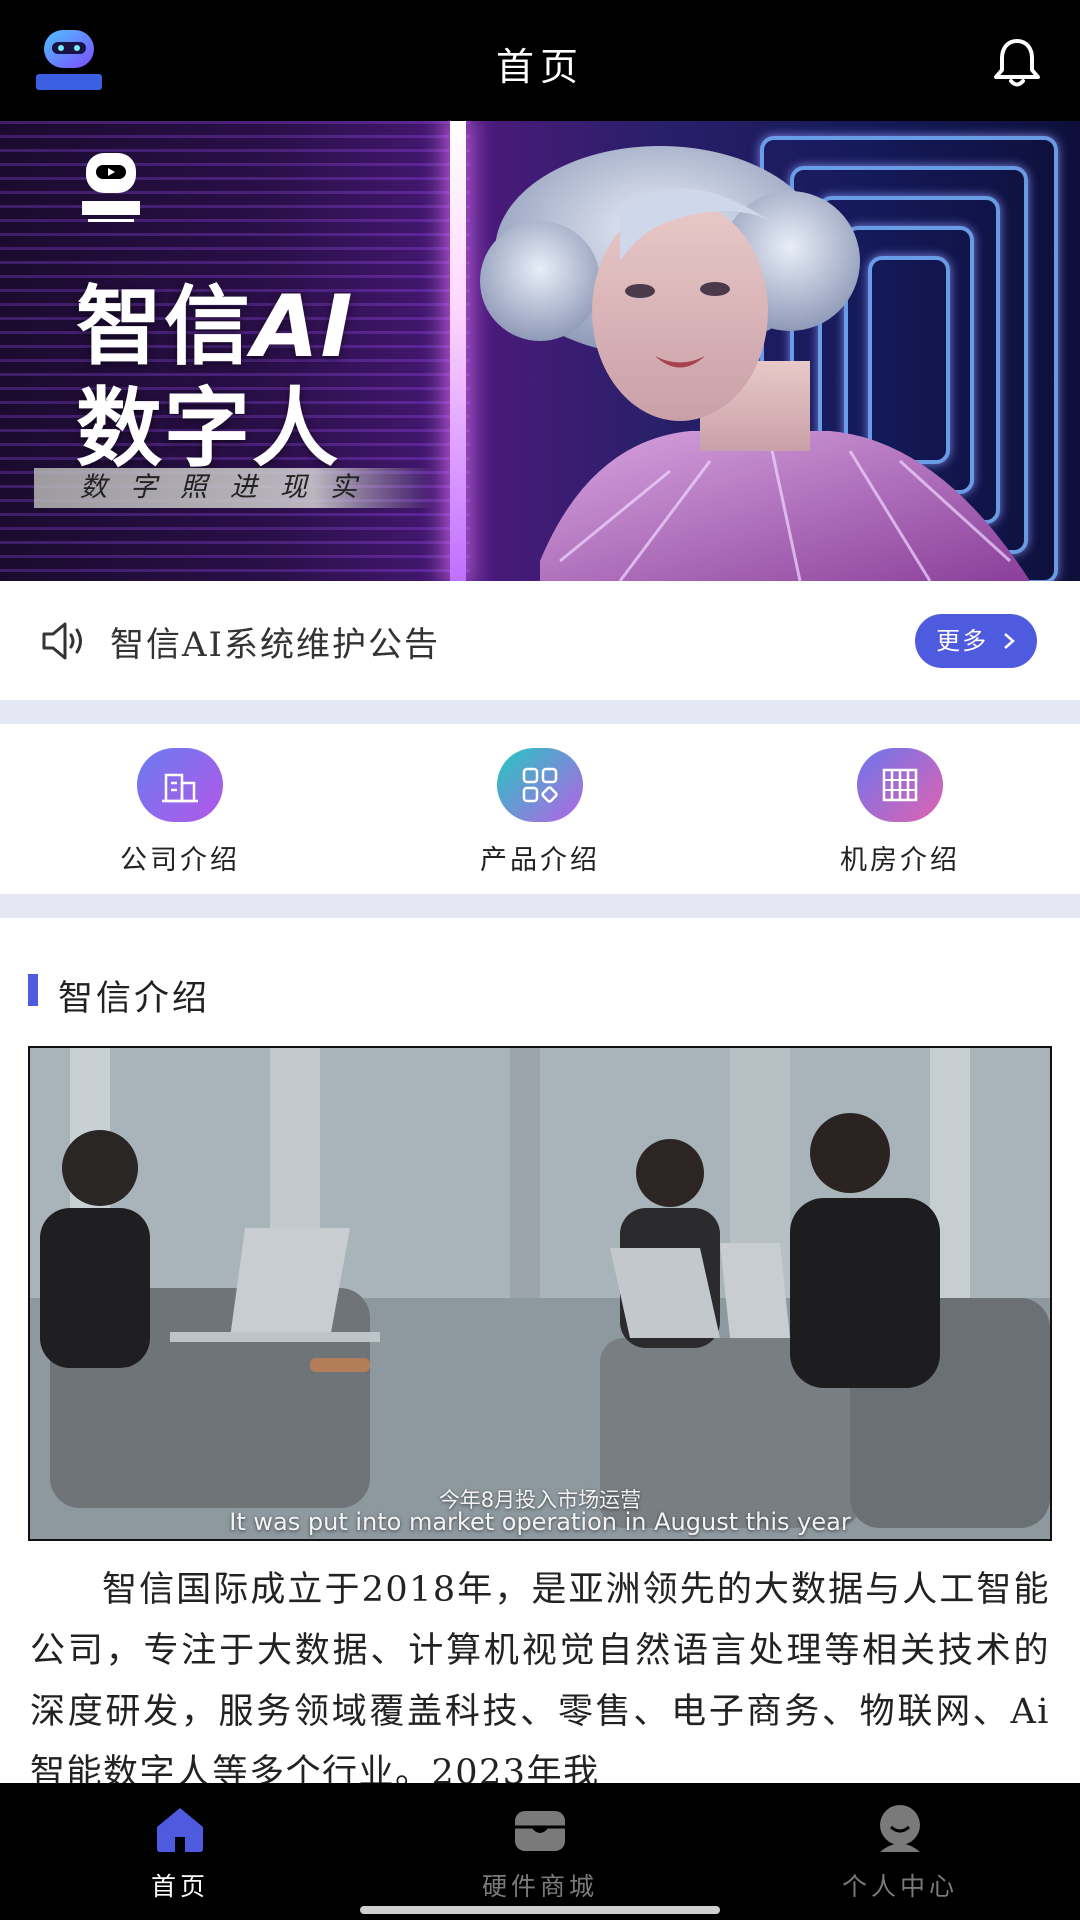  What do you see at coordinates (180, 860) in the screenshot?
I see `company-intro-label: 公司介绍` at bounding box center [180, 860].